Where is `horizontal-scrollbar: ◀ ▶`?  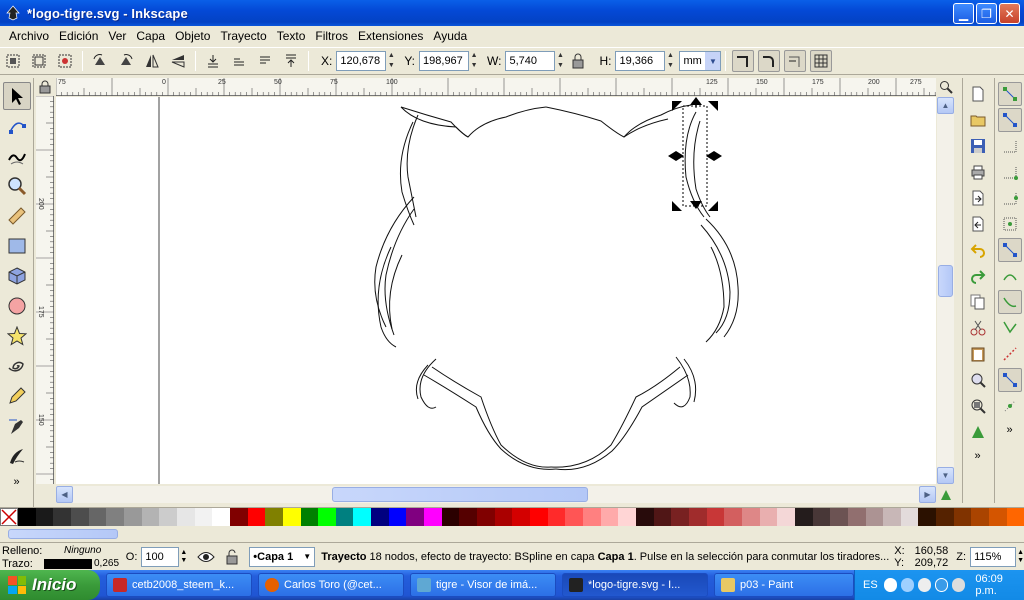 horizontal-scrollbar: ◀ ▶ is located at coordinates (496, 494).